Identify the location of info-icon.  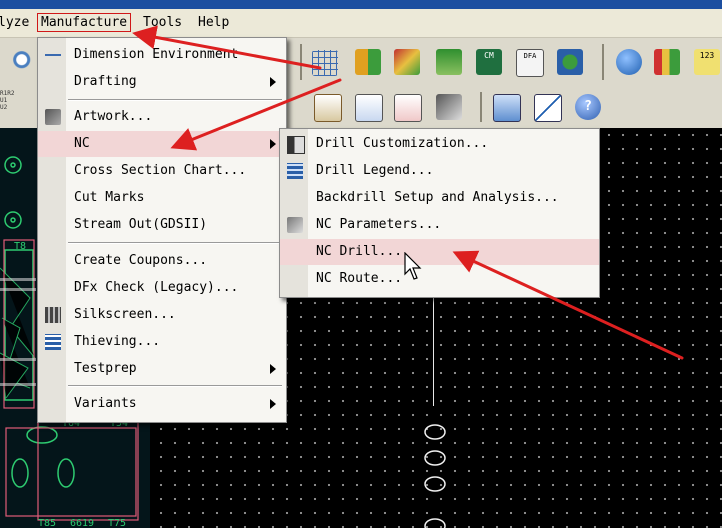
(629, 62).